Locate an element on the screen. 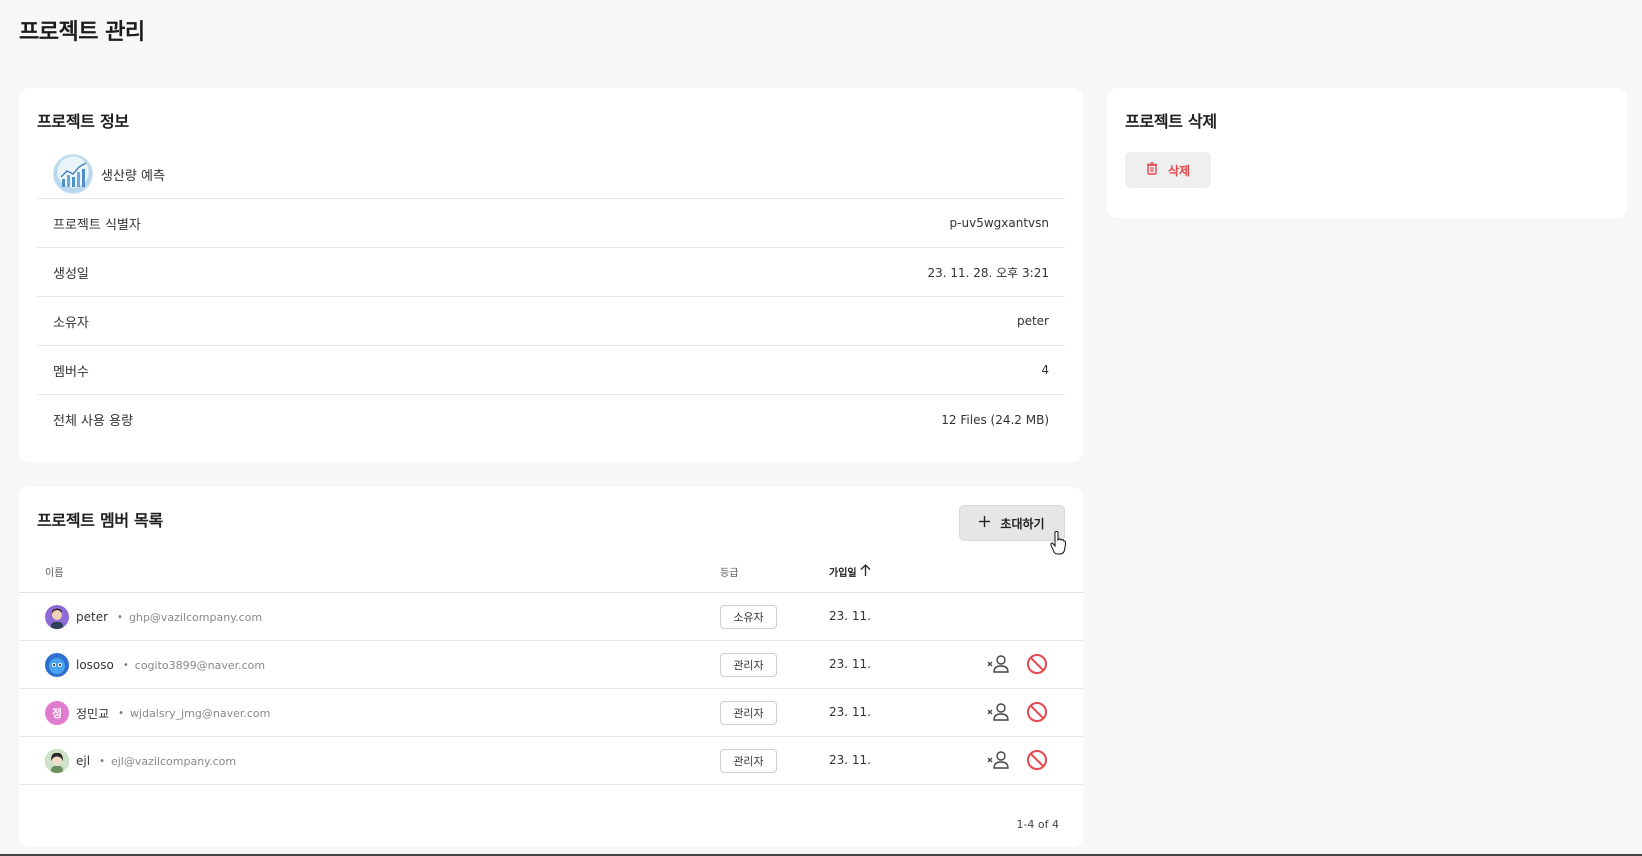  member-name: peter is located at coordinates (92, 617).